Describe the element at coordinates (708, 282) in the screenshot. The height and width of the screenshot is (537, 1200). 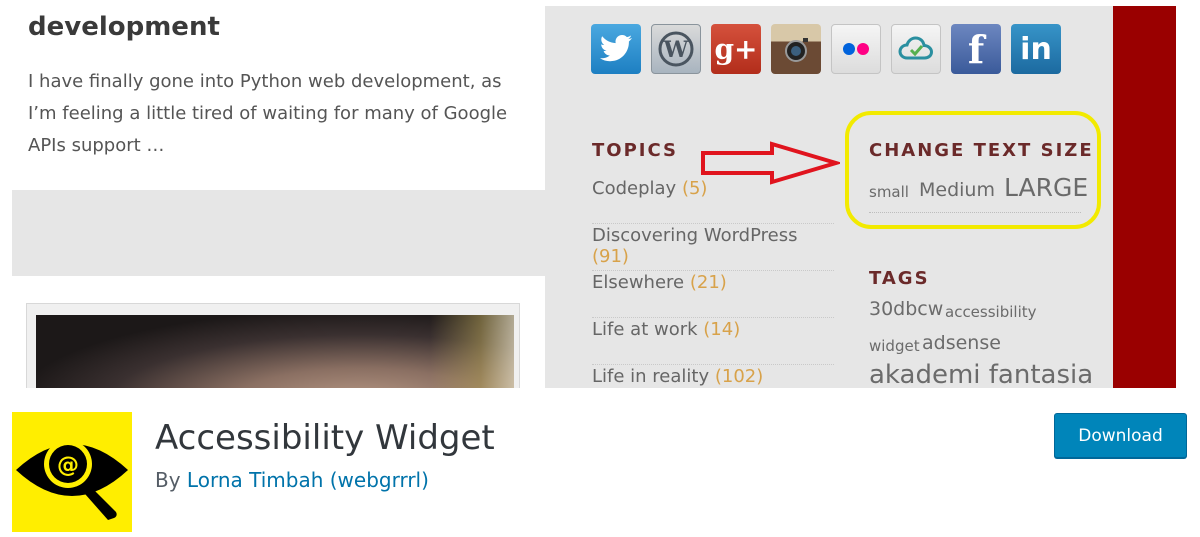
I see `topic-count: (21)` at that location.